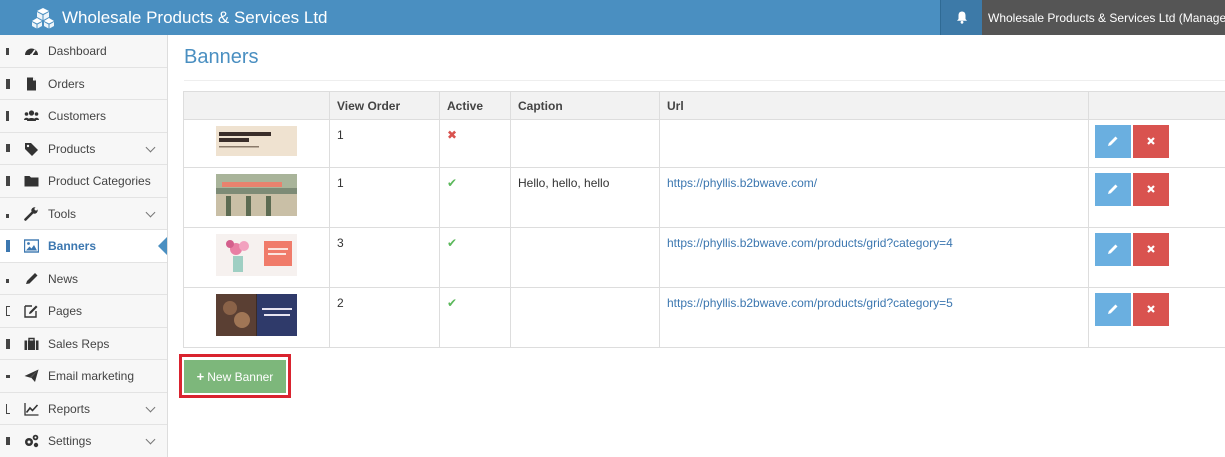 This screenshot has height=457, width=1225. I want to click on image-icon, so click(31, 246).